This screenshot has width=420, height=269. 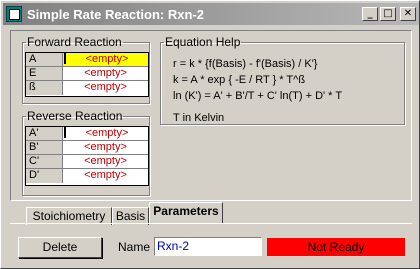 I want to click on row-label: A', so click(x=44, y=133).